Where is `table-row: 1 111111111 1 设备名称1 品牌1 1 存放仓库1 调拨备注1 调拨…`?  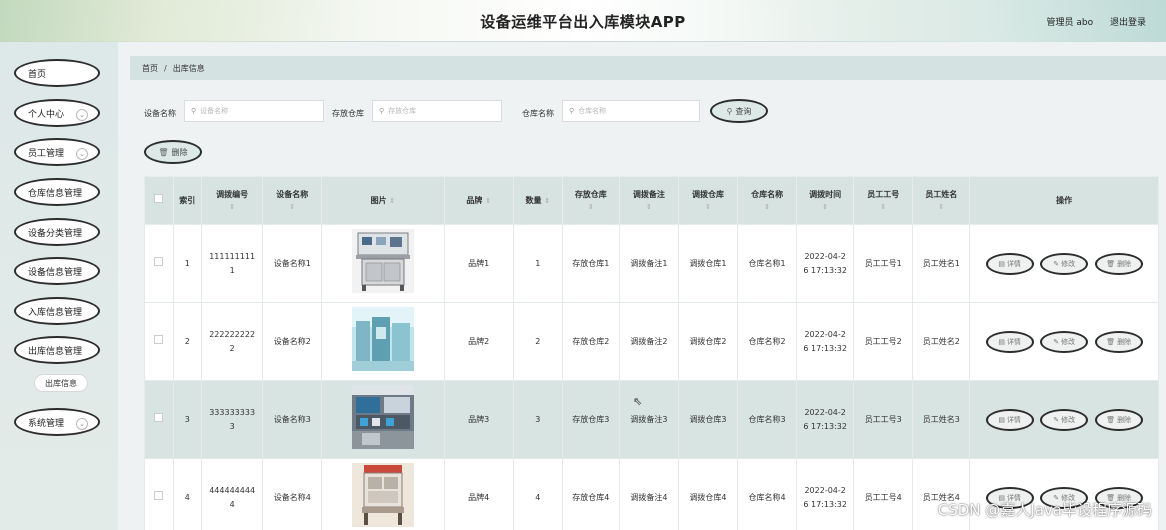
table-row: 1 111111111 1 设备名称1 品牌1 1 存放仓库1 调拨备注1 调拨… is located at coordinates (651, 263).